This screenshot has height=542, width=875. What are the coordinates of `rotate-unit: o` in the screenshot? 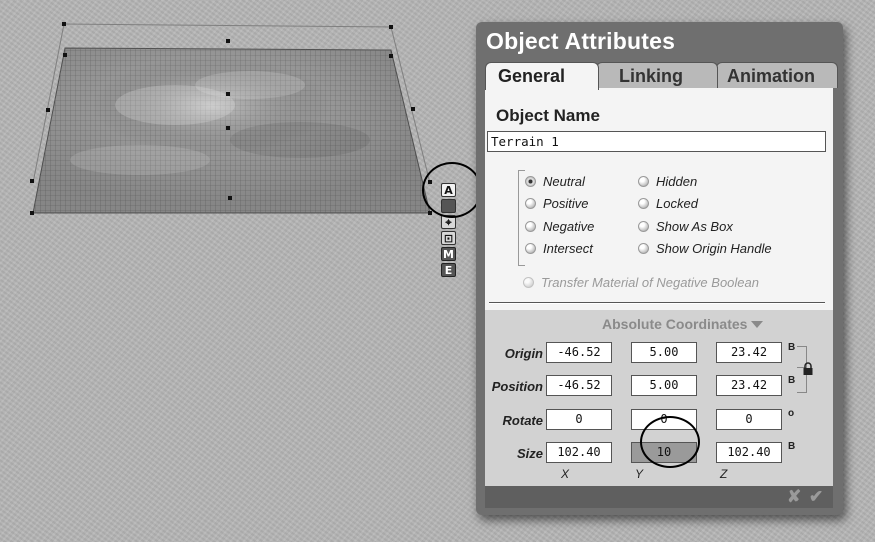 It's located at (791, 413).